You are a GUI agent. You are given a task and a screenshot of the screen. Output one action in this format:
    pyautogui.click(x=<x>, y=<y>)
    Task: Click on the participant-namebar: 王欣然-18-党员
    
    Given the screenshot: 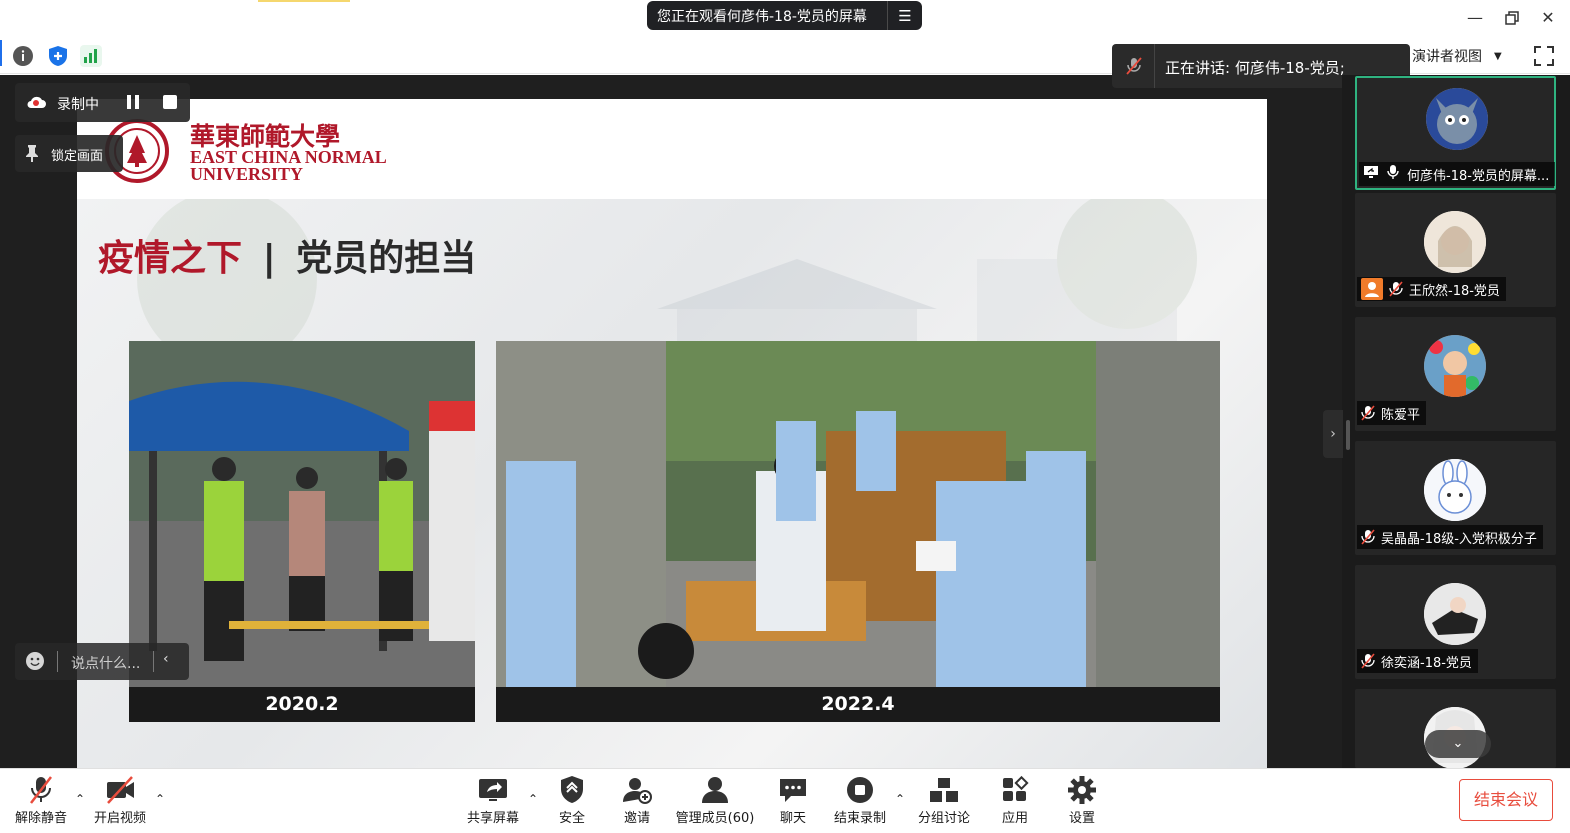 What is the action you would take?
    pyautogui.click(x=1431, y=289)
    